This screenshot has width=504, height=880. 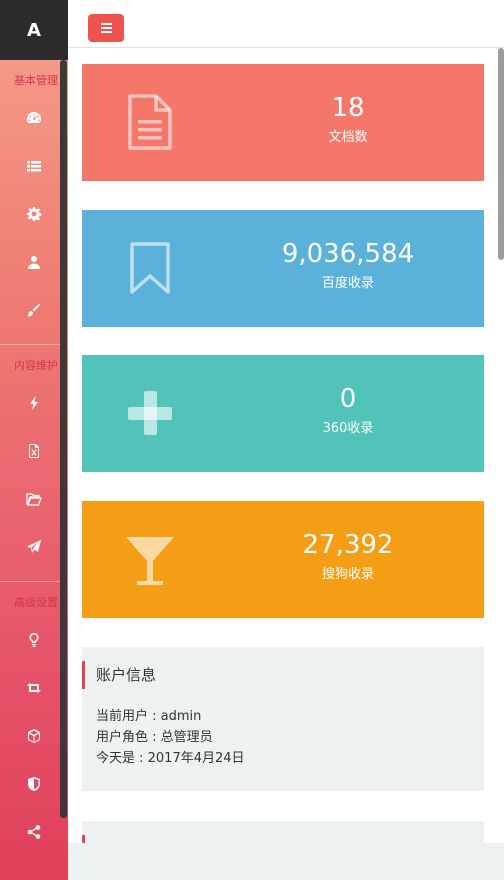 I want to click on stat-card-360: 0 360收录, so click(x=283, y=413).